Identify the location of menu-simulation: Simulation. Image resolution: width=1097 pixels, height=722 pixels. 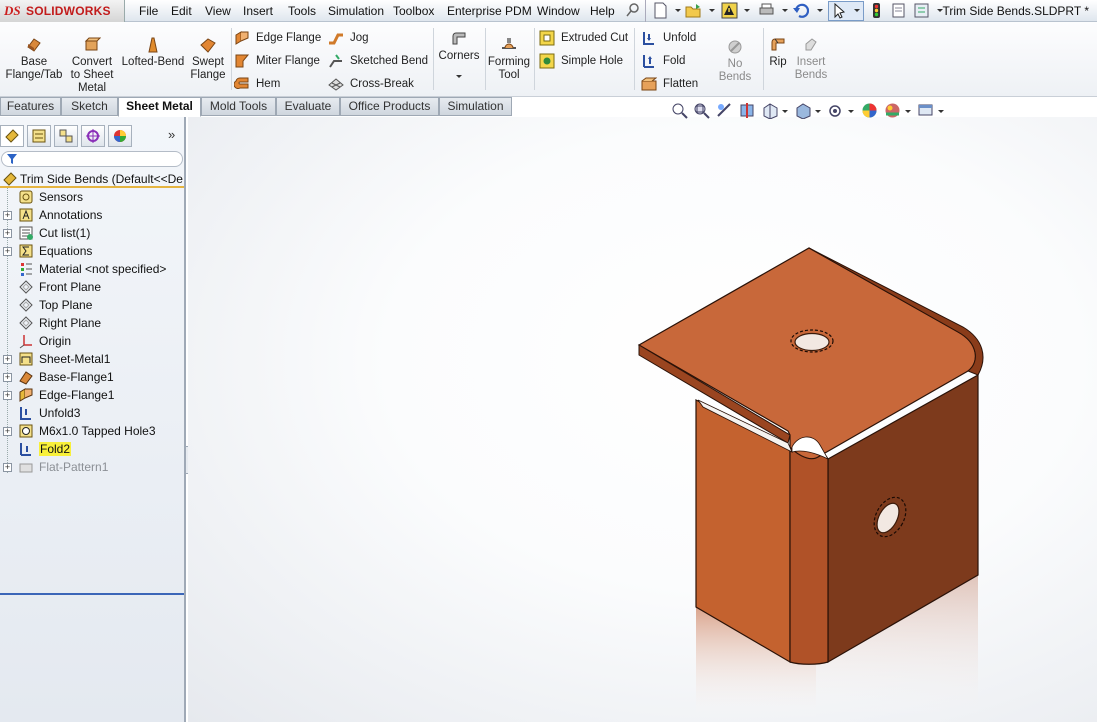
(356, 11).